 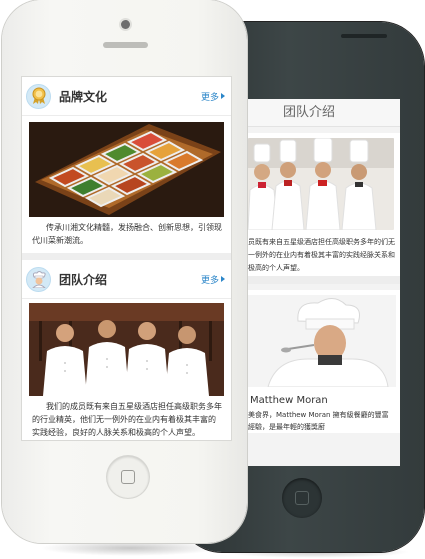 I want to click on dishes-photo, so click(x=126, y=169).